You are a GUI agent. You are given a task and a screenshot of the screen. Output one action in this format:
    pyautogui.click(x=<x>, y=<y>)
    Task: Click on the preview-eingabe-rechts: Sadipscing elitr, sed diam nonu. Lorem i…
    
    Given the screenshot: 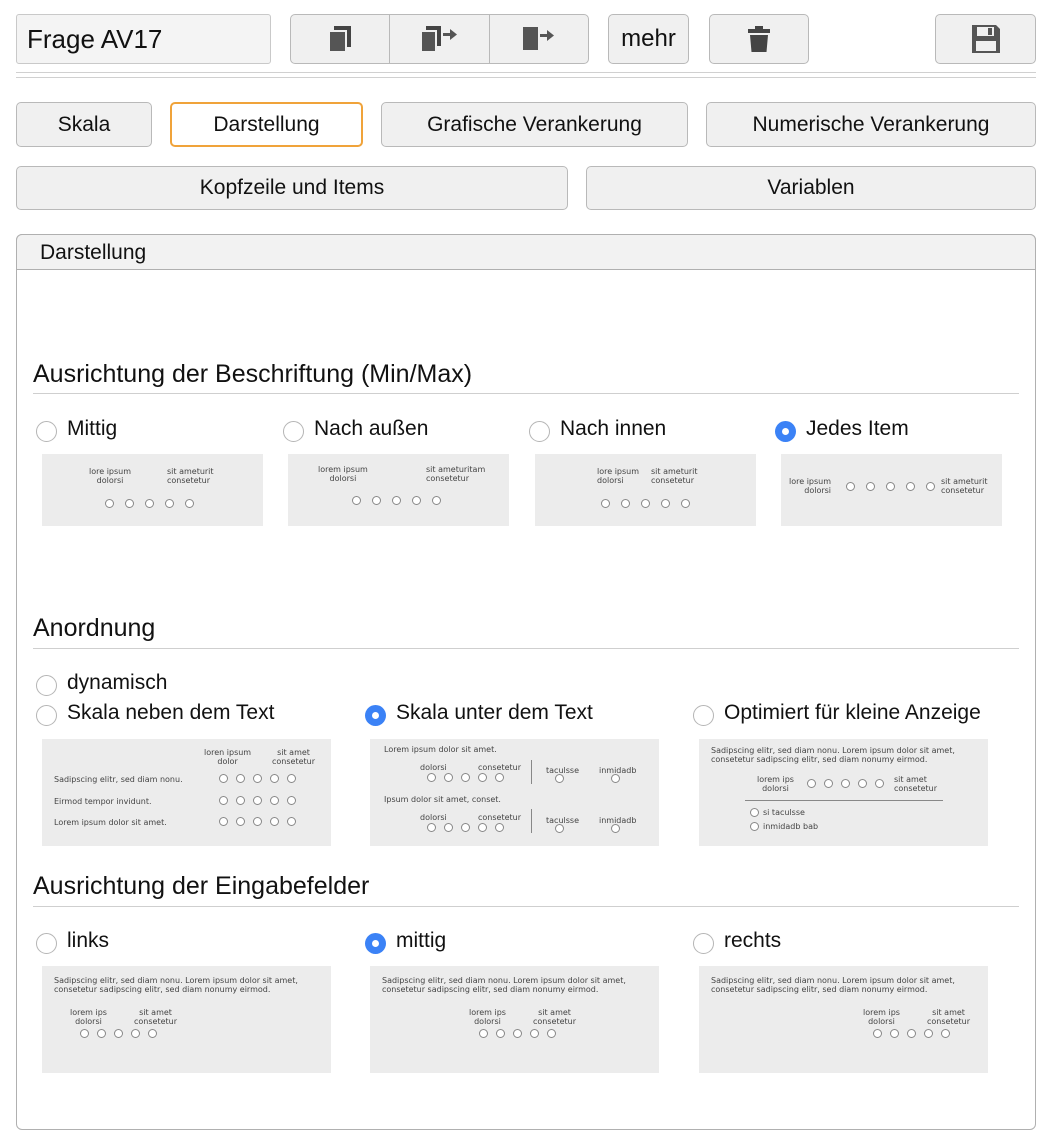 What is the action you would take?
    pyautogui.click(x=843, y=1019)
    